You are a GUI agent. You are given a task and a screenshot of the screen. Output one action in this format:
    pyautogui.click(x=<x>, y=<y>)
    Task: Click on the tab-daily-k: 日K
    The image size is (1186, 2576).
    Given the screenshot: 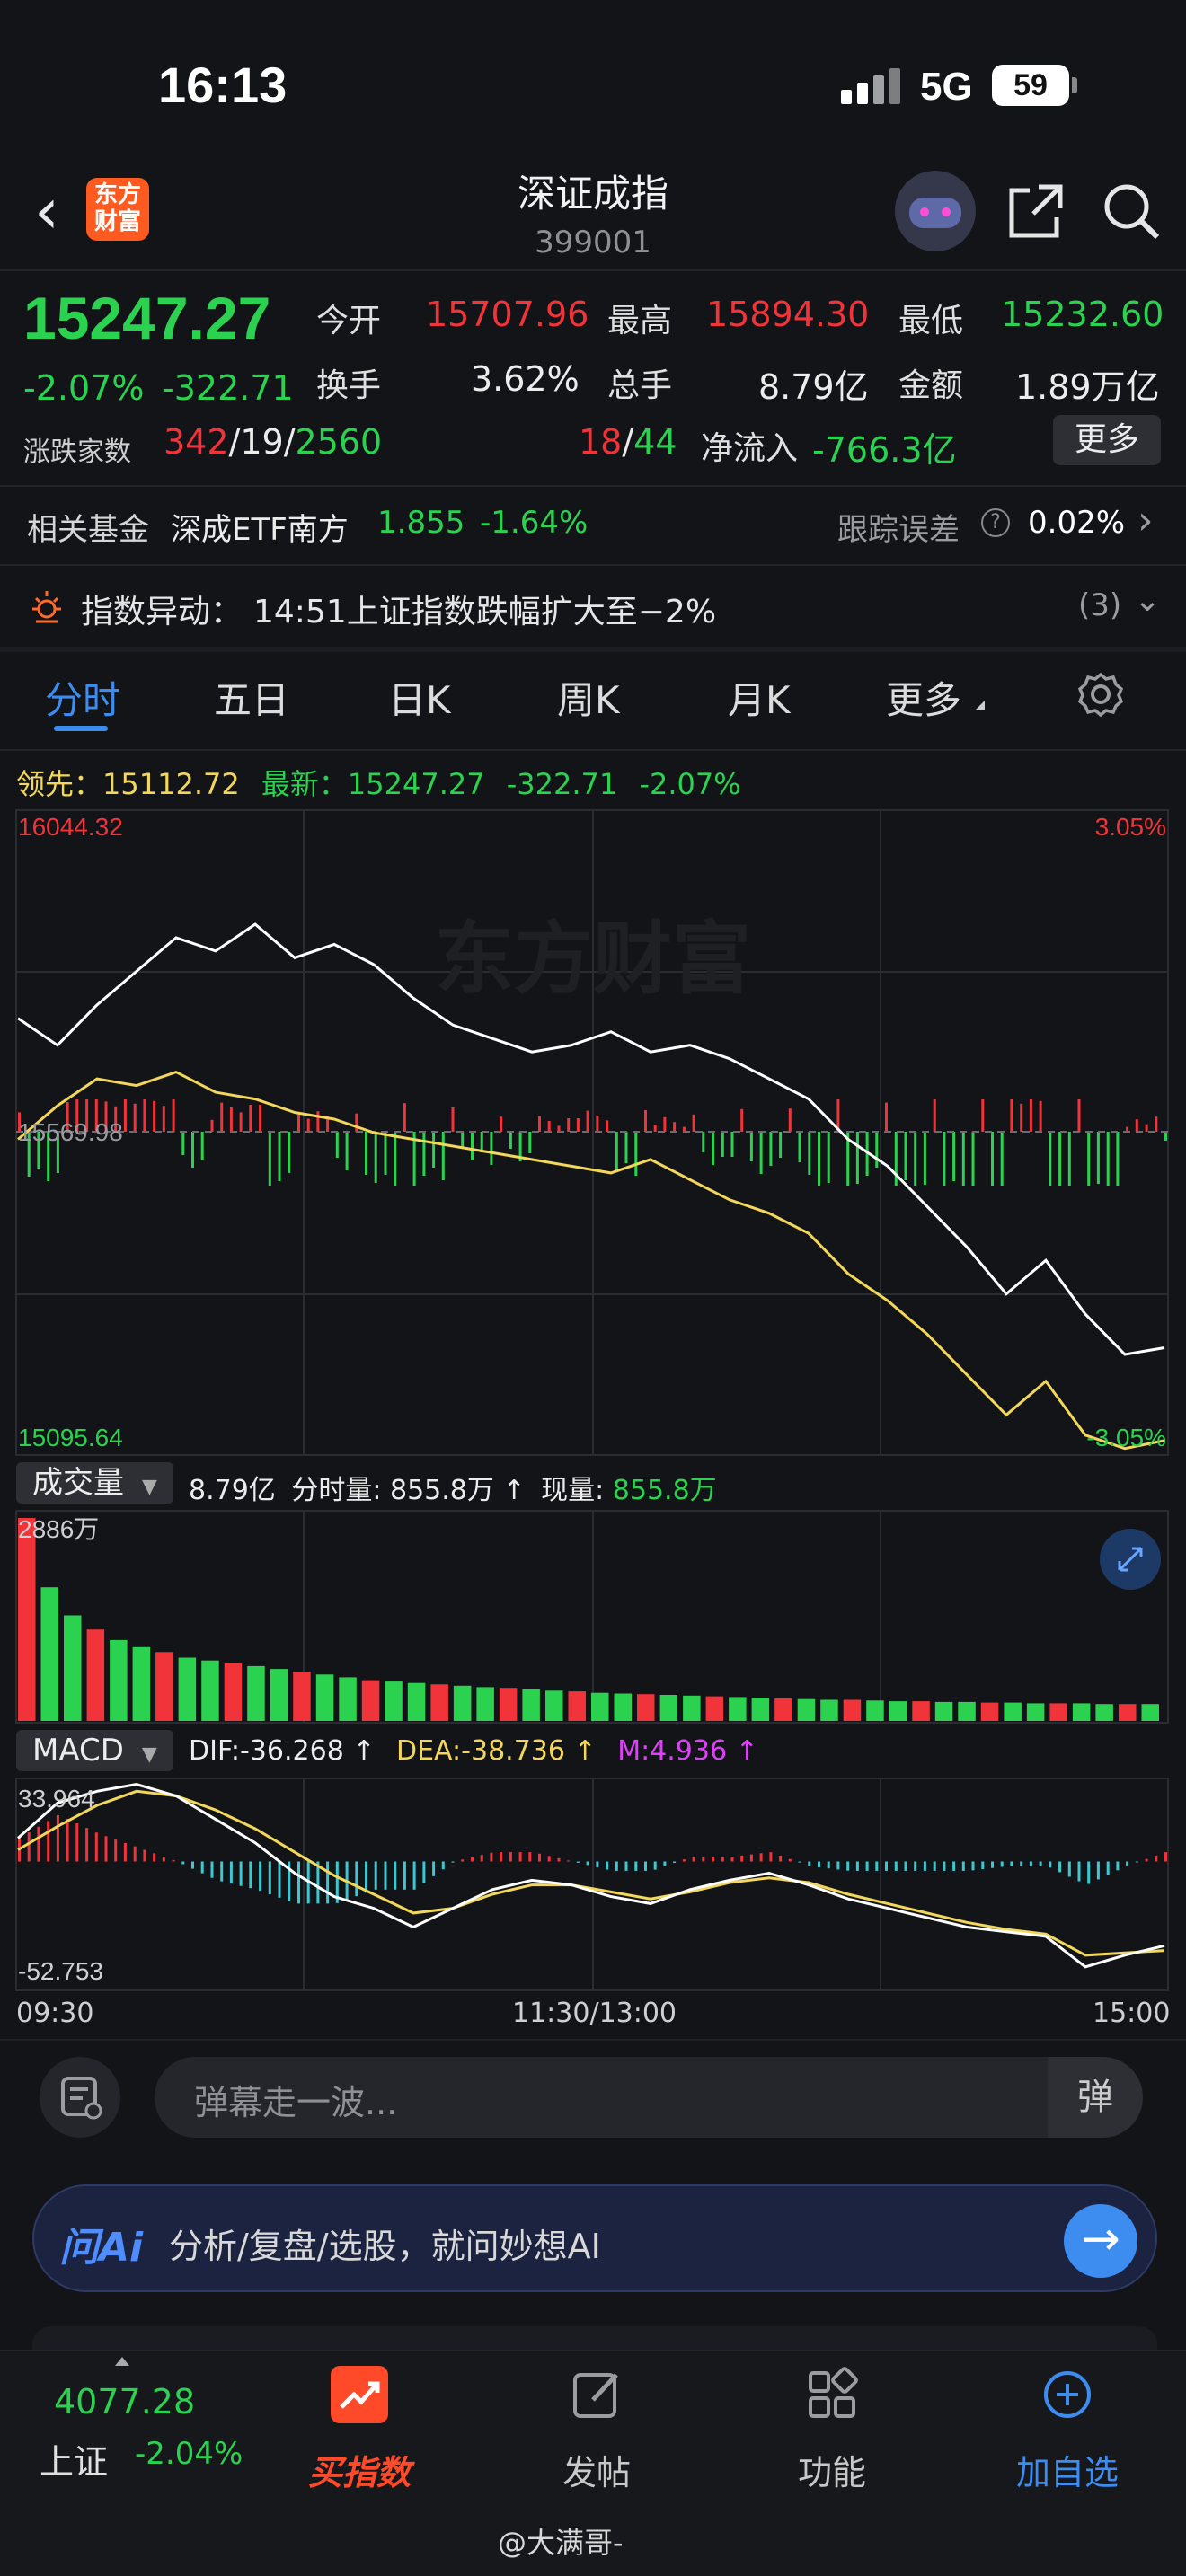 What is the action you would take?
    pyautogui.click(x=419, y=697)
    